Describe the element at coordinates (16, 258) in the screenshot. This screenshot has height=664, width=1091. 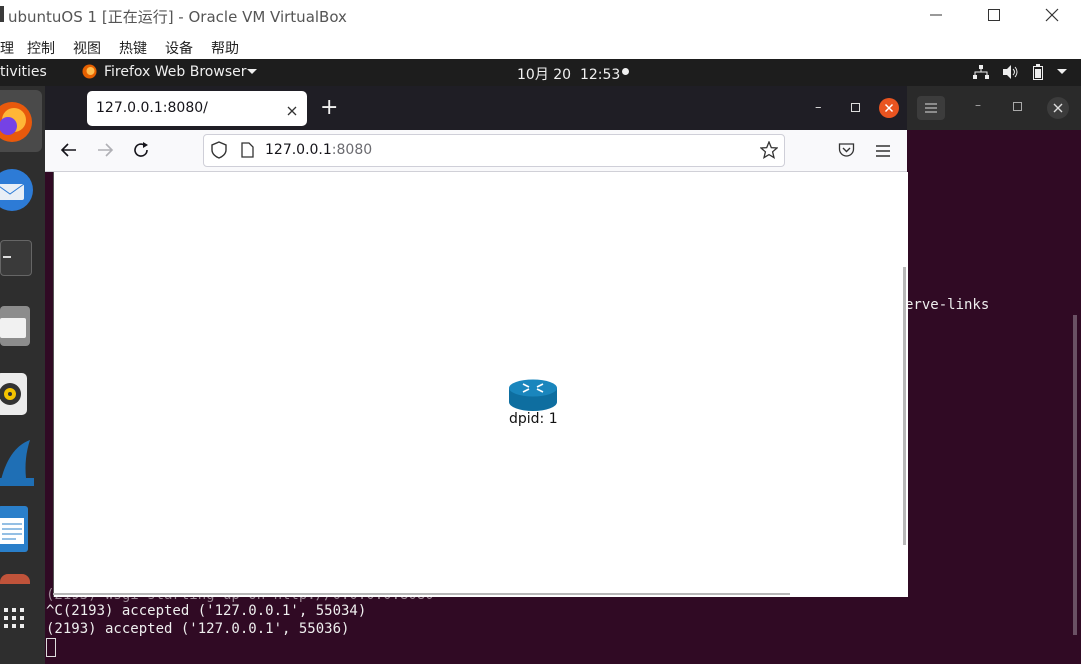
I see `terminal-icon` at that location.